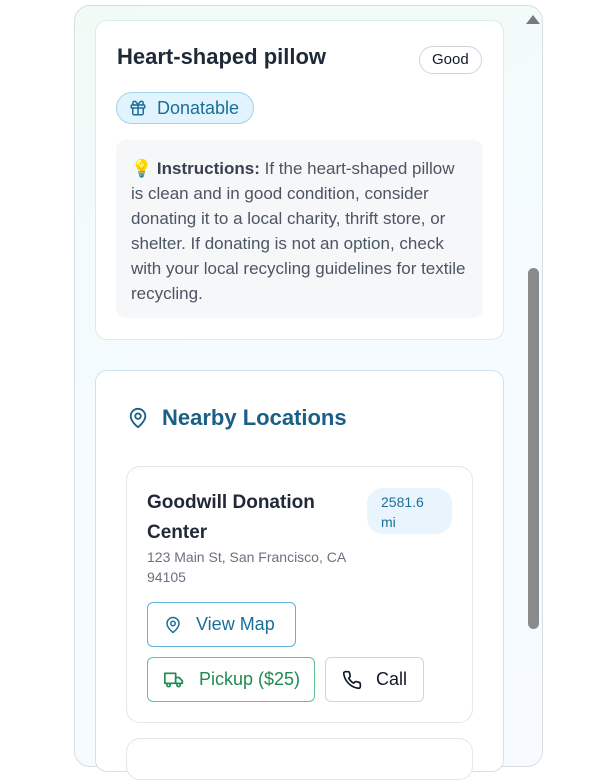  What do you see at coordinates (250, 679) in the screenshot?
I see `pickup-label: Pickup ($25)` at bounding box center [250, 679].